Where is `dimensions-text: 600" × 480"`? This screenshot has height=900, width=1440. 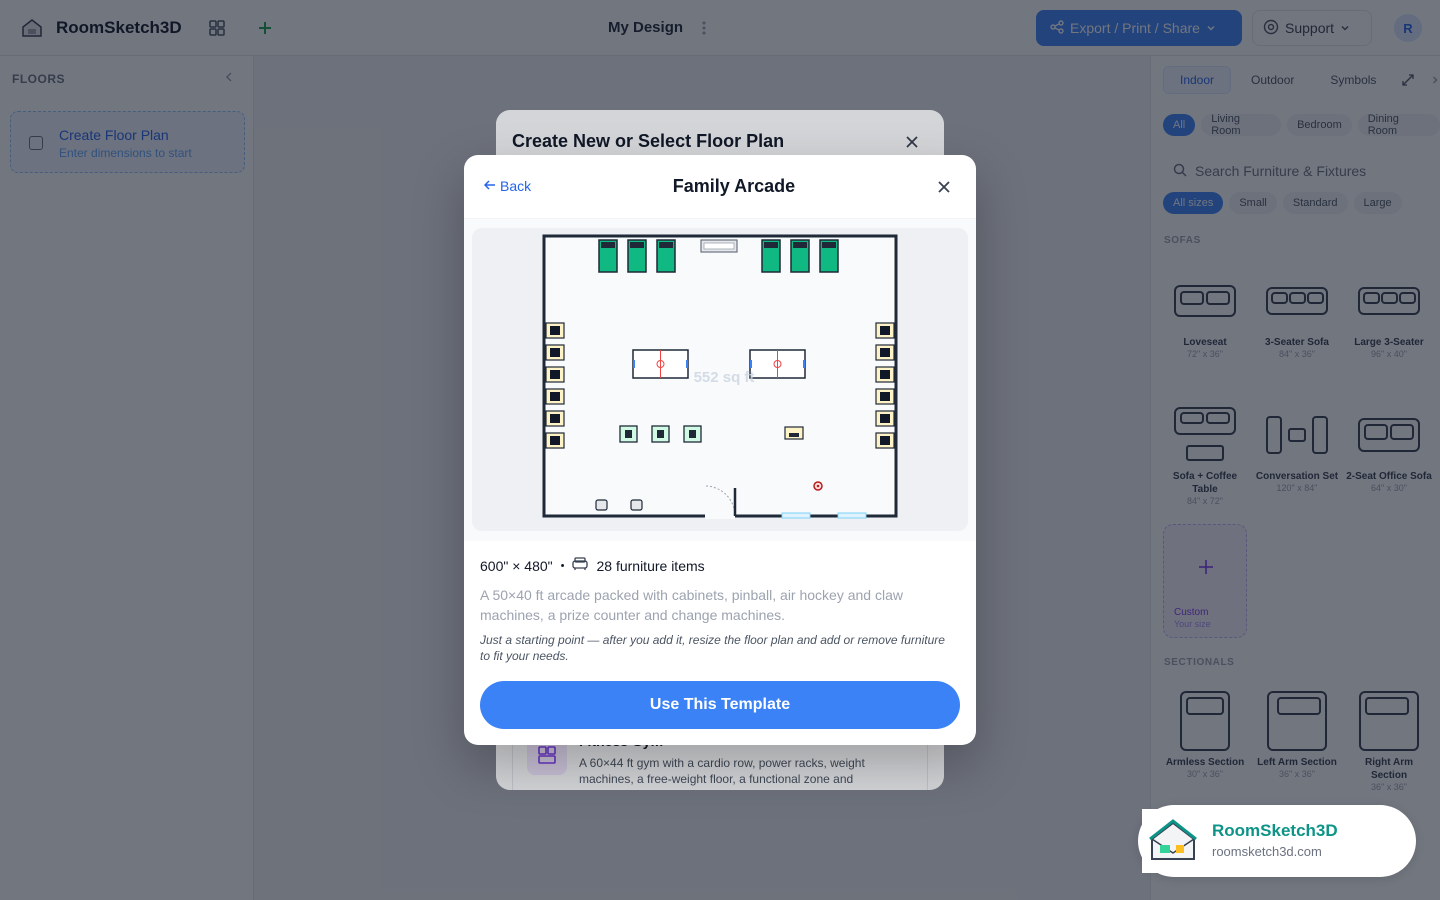
dimensions-text: 600" × 480" is located at coordinates (516, 565).